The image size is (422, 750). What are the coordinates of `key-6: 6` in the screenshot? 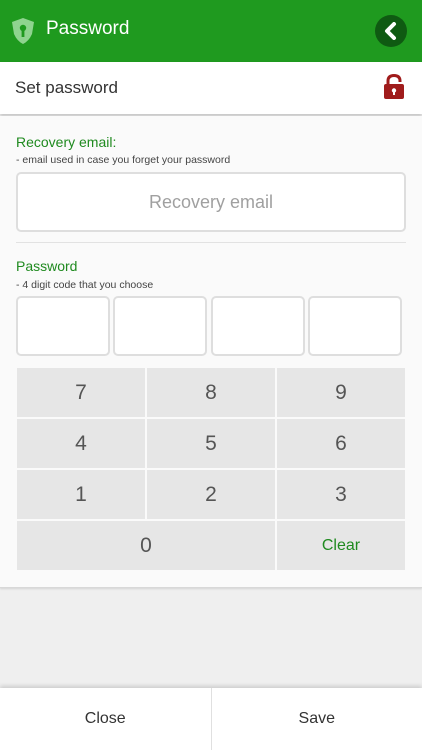 It's located at (341, 443).